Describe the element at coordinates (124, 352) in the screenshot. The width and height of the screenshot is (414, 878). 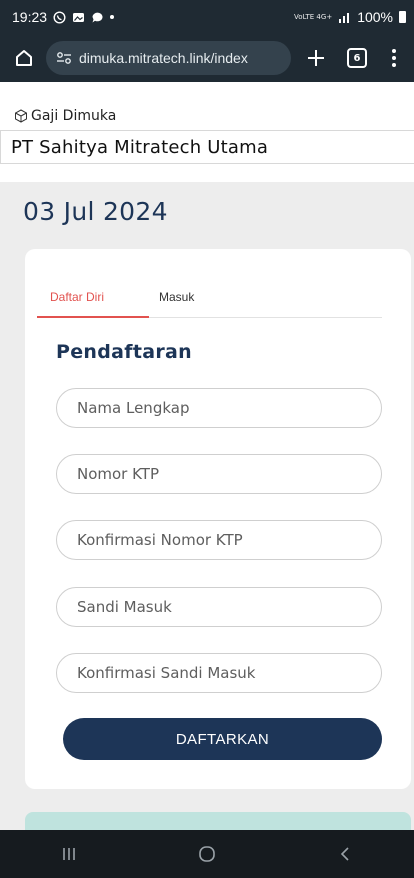
I see `form-title: Pendaftaran` at that location.